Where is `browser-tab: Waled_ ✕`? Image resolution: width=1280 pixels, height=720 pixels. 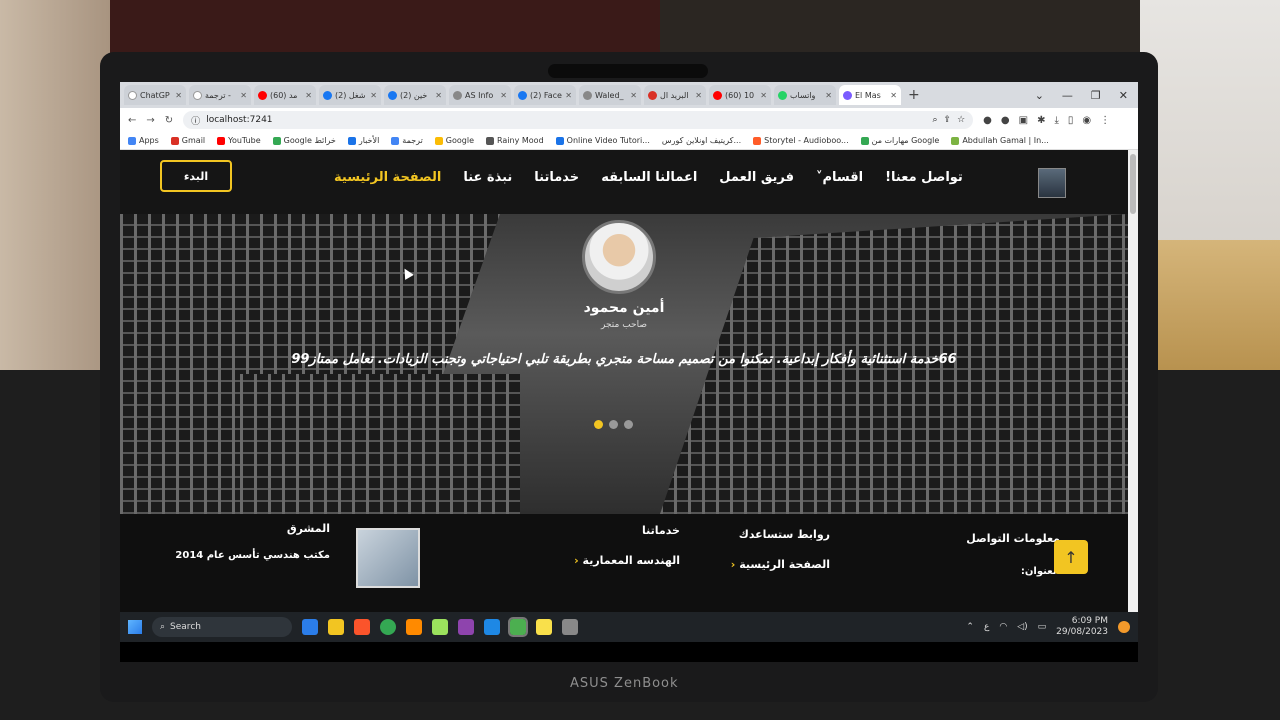 browser-tab: Waled_ ✕ is located at coordinates (610, 95).